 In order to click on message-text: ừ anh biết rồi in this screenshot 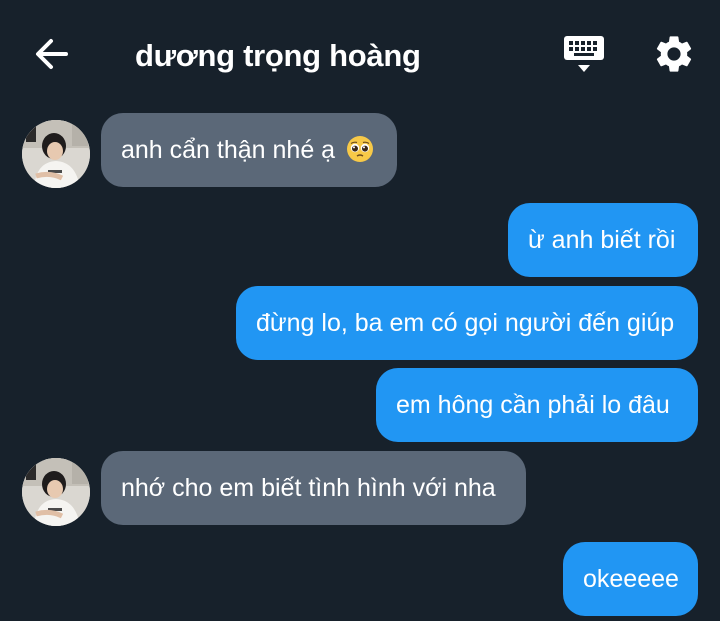, I will do `click(602, 240)`.